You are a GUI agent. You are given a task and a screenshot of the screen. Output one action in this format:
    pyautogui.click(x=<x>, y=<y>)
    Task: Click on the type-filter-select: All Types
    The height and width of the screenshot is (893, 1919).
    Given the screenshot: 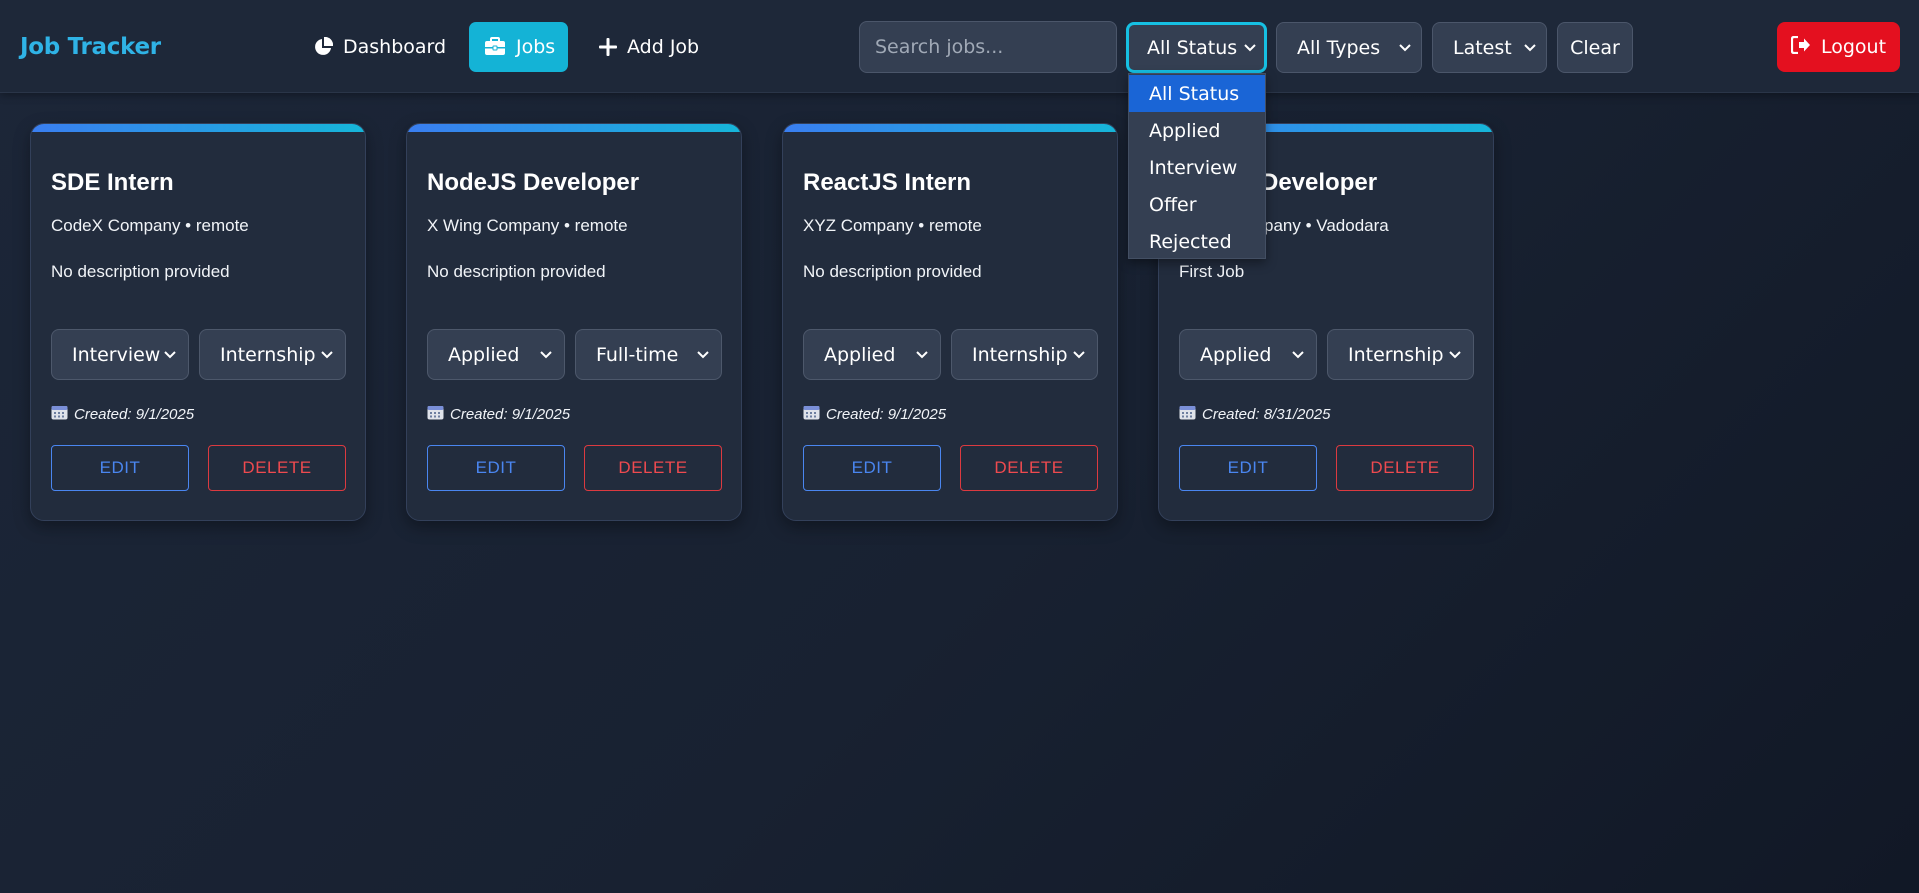 What is the action you would take?
    pyautogui.click(x=1349, y=47)
    